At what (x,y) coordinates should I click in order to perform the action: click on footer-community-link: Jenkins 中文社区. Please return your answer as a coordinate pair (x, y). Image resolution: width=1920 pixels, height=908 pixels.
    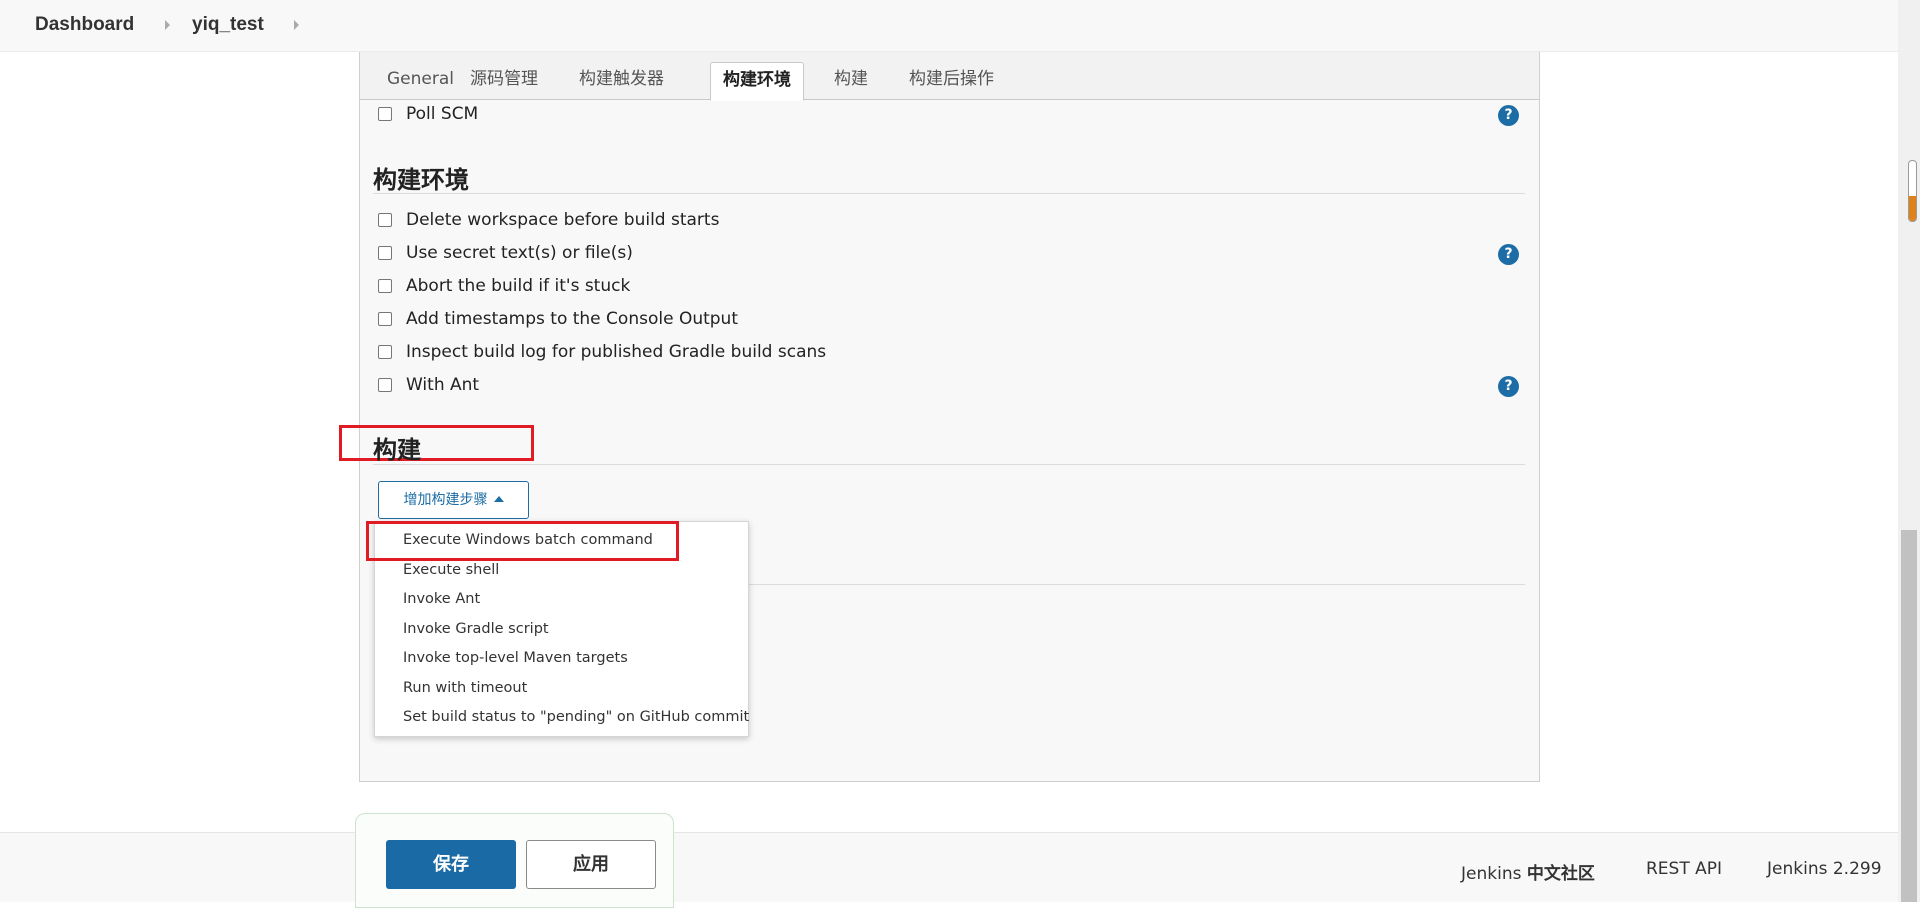
    Looking at the image, I should click on (1528, 871).